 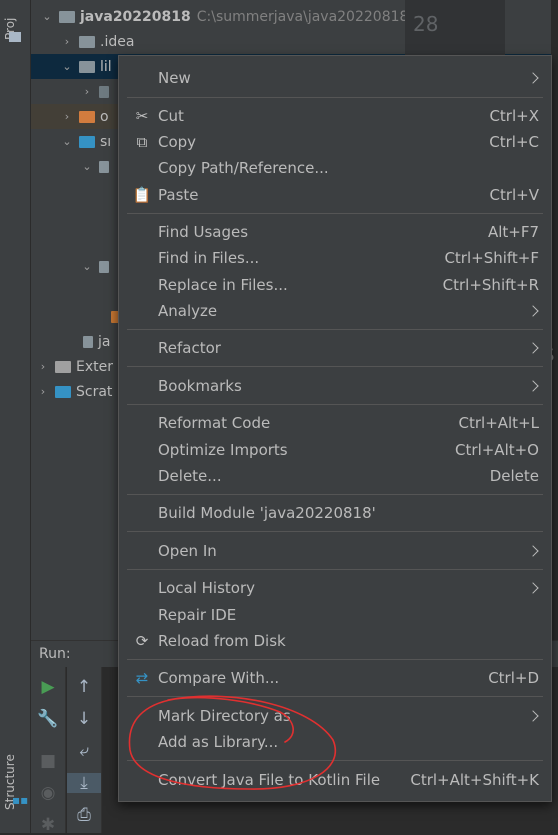 What do you see at coordinates (48, 761) in the screenshot?
I see `stop-icon: ■` at bounding box center [48, 761].